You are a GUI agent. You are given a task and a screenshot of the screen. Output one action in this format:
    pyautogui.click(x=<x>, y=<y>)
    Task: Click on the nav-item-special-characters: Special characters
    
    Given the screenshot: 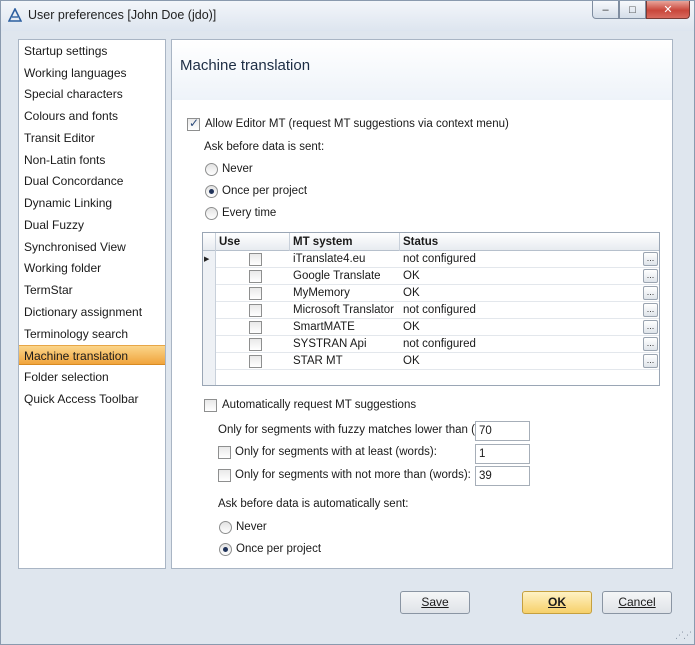 What is the action you would take?
    pyautogui.click(x=92, y=94)
    